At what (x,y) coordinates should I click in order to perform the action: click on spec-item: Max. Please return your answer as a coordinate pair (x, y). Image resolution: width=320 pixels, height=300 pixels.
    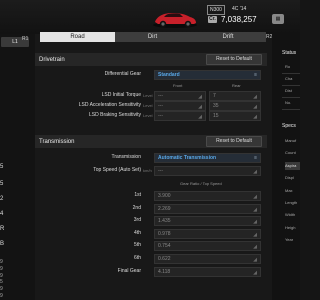
    Looking at the image, I should click on (292, 191).